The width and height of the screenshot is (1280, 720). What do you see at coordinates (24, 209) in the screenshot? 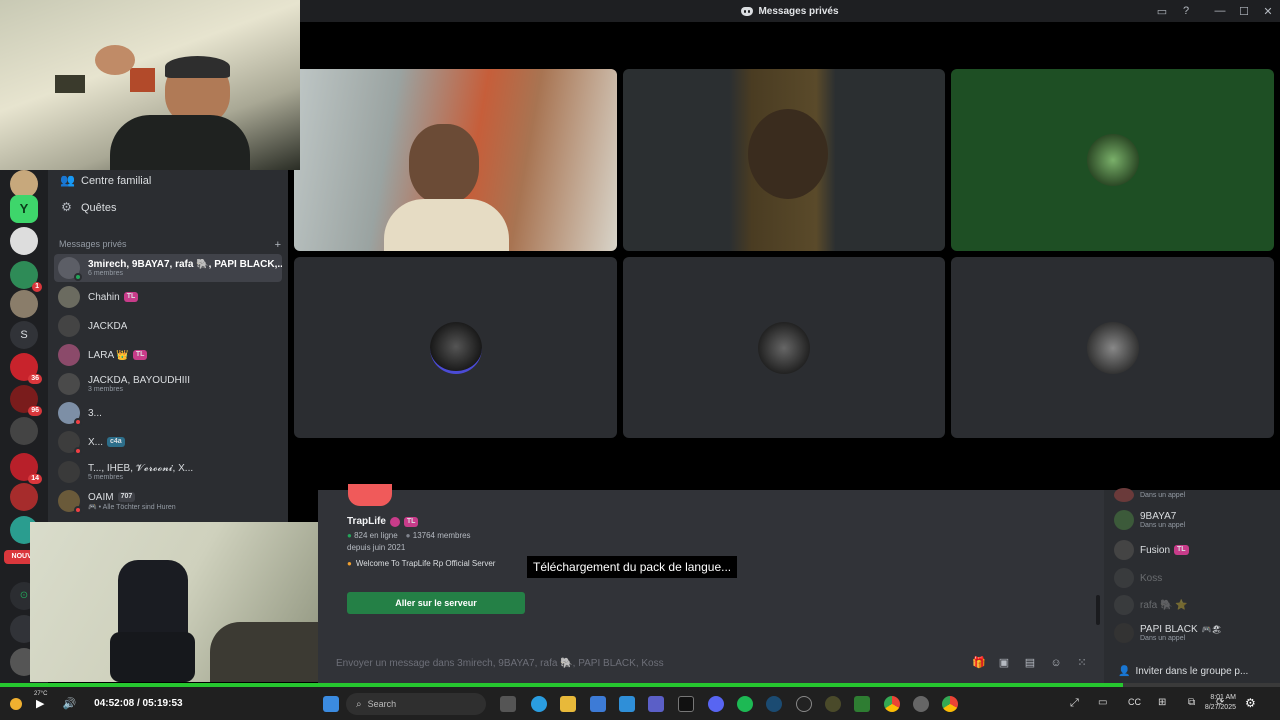
I see `server-icon: Y` at bounding box center [24, 209].